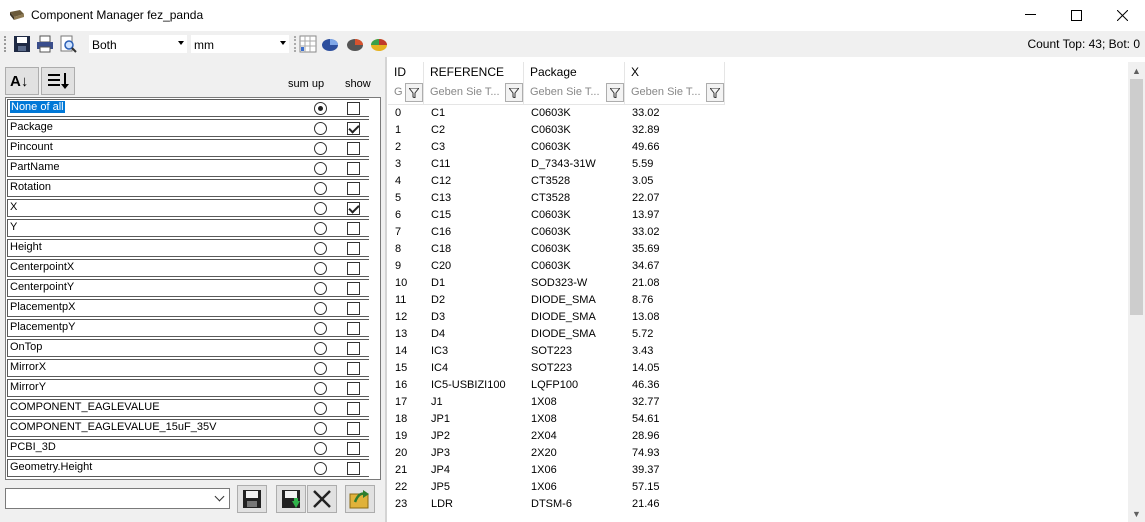  Describe the element at coordinates (474, 319) in the screenshot. I see `cell-reference: D3` at that location.